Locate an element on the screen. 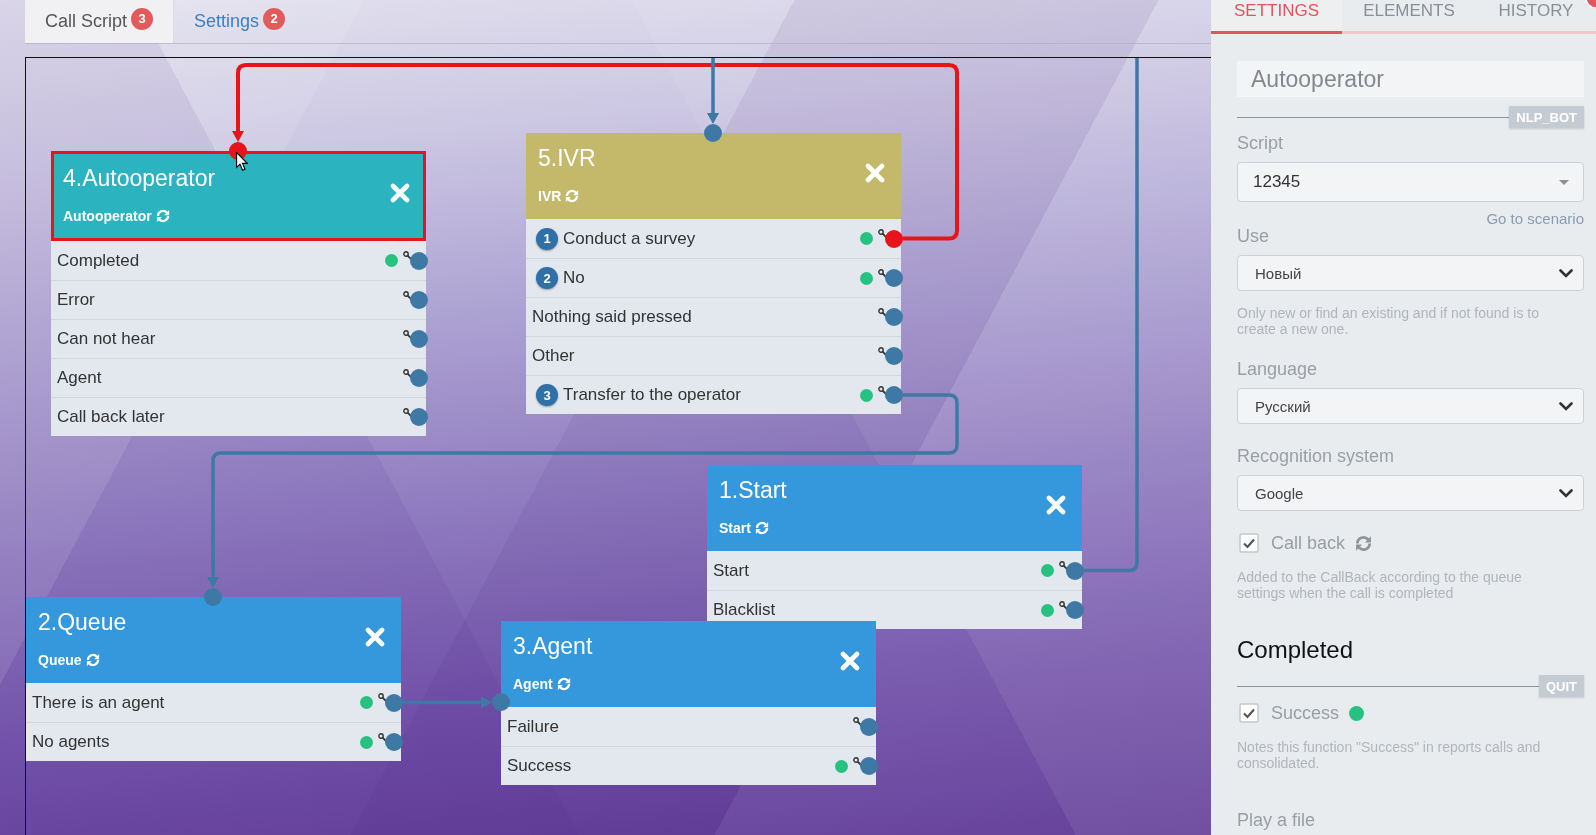  row-label: There is an agent is located at coordinates (99, 702).